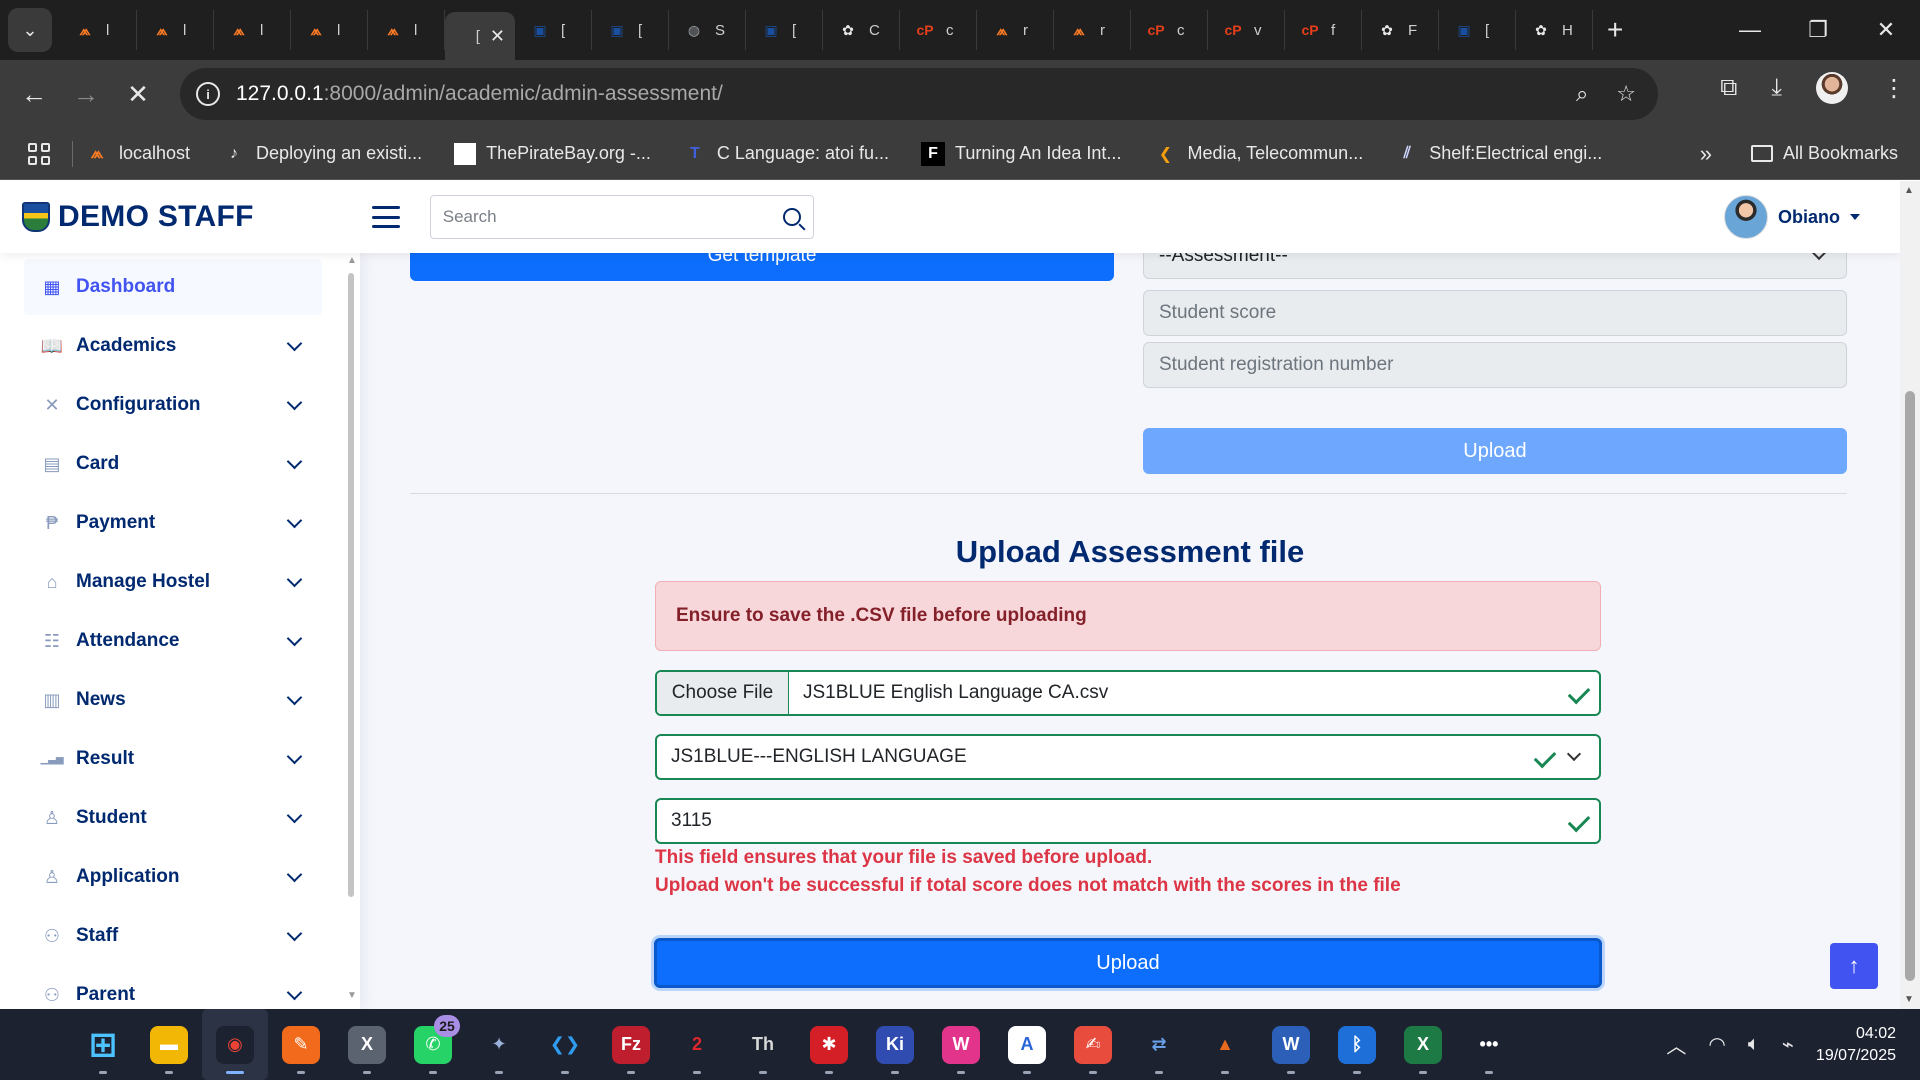 This screenshot has height=1080, width=1920. I want to click on sidebar-item-student: ♙ Student, so click(173, 818).